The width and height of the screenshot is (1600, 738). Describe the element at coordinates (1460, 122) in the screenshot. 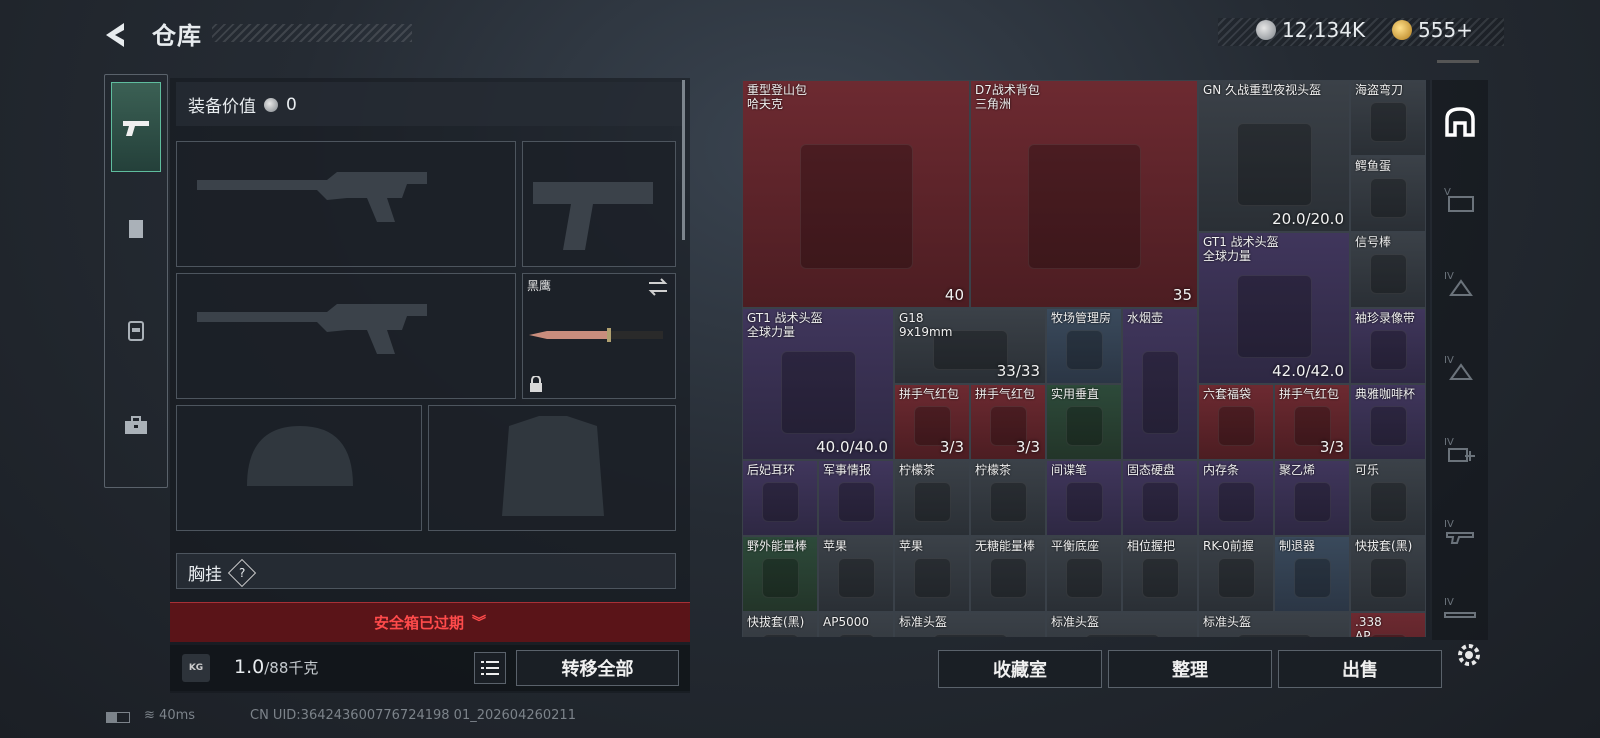

I see `tab-stash-all` at that location.